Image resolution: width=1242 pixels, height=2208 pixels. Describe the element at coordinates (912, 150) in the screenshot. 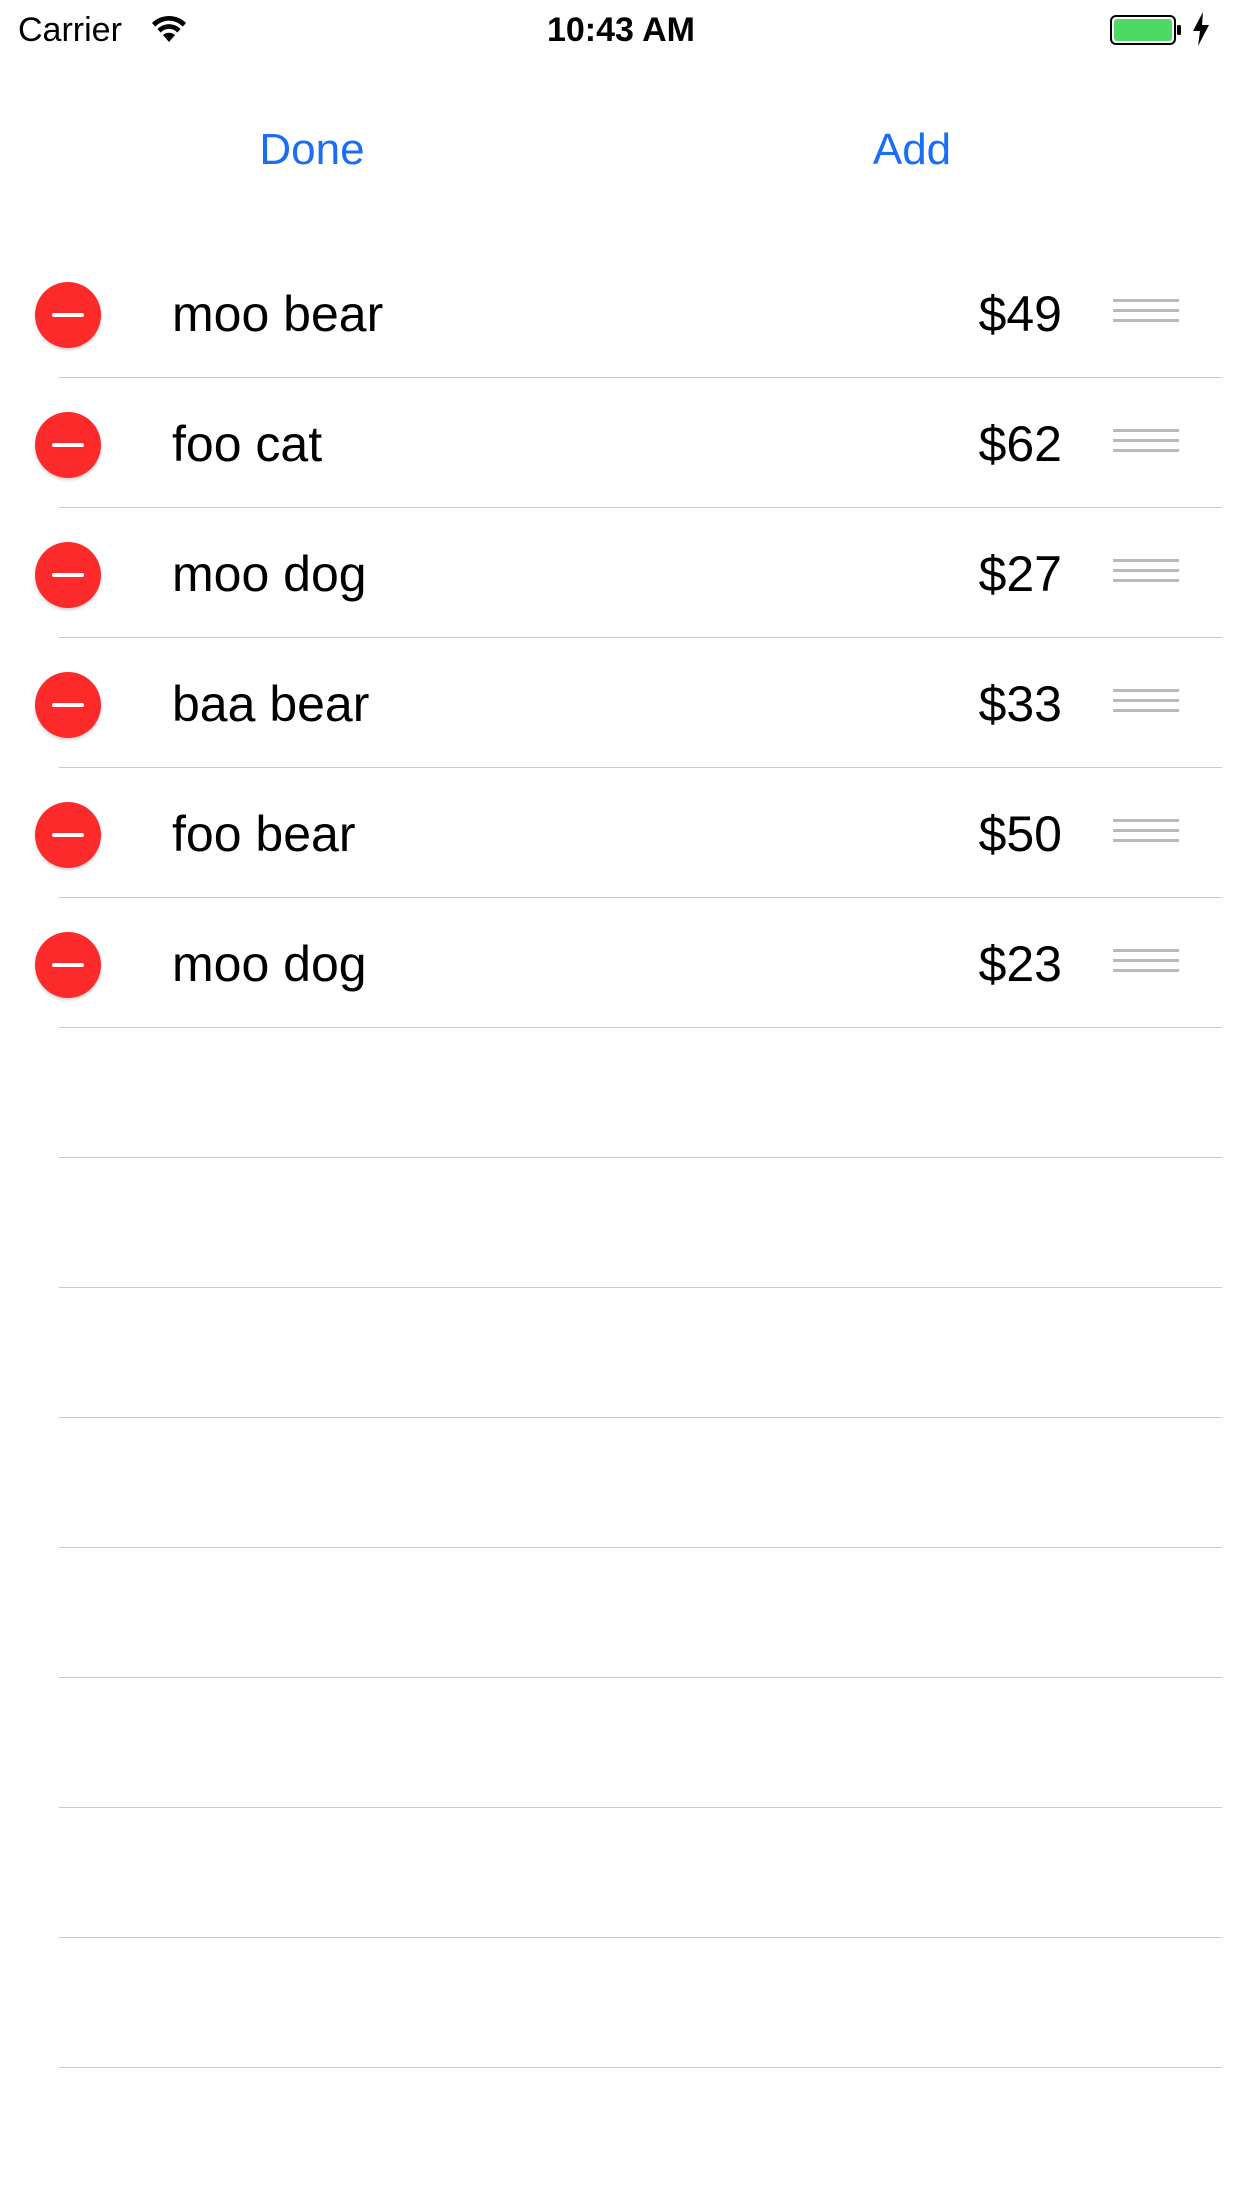

I see `add-button: Add` at that location.